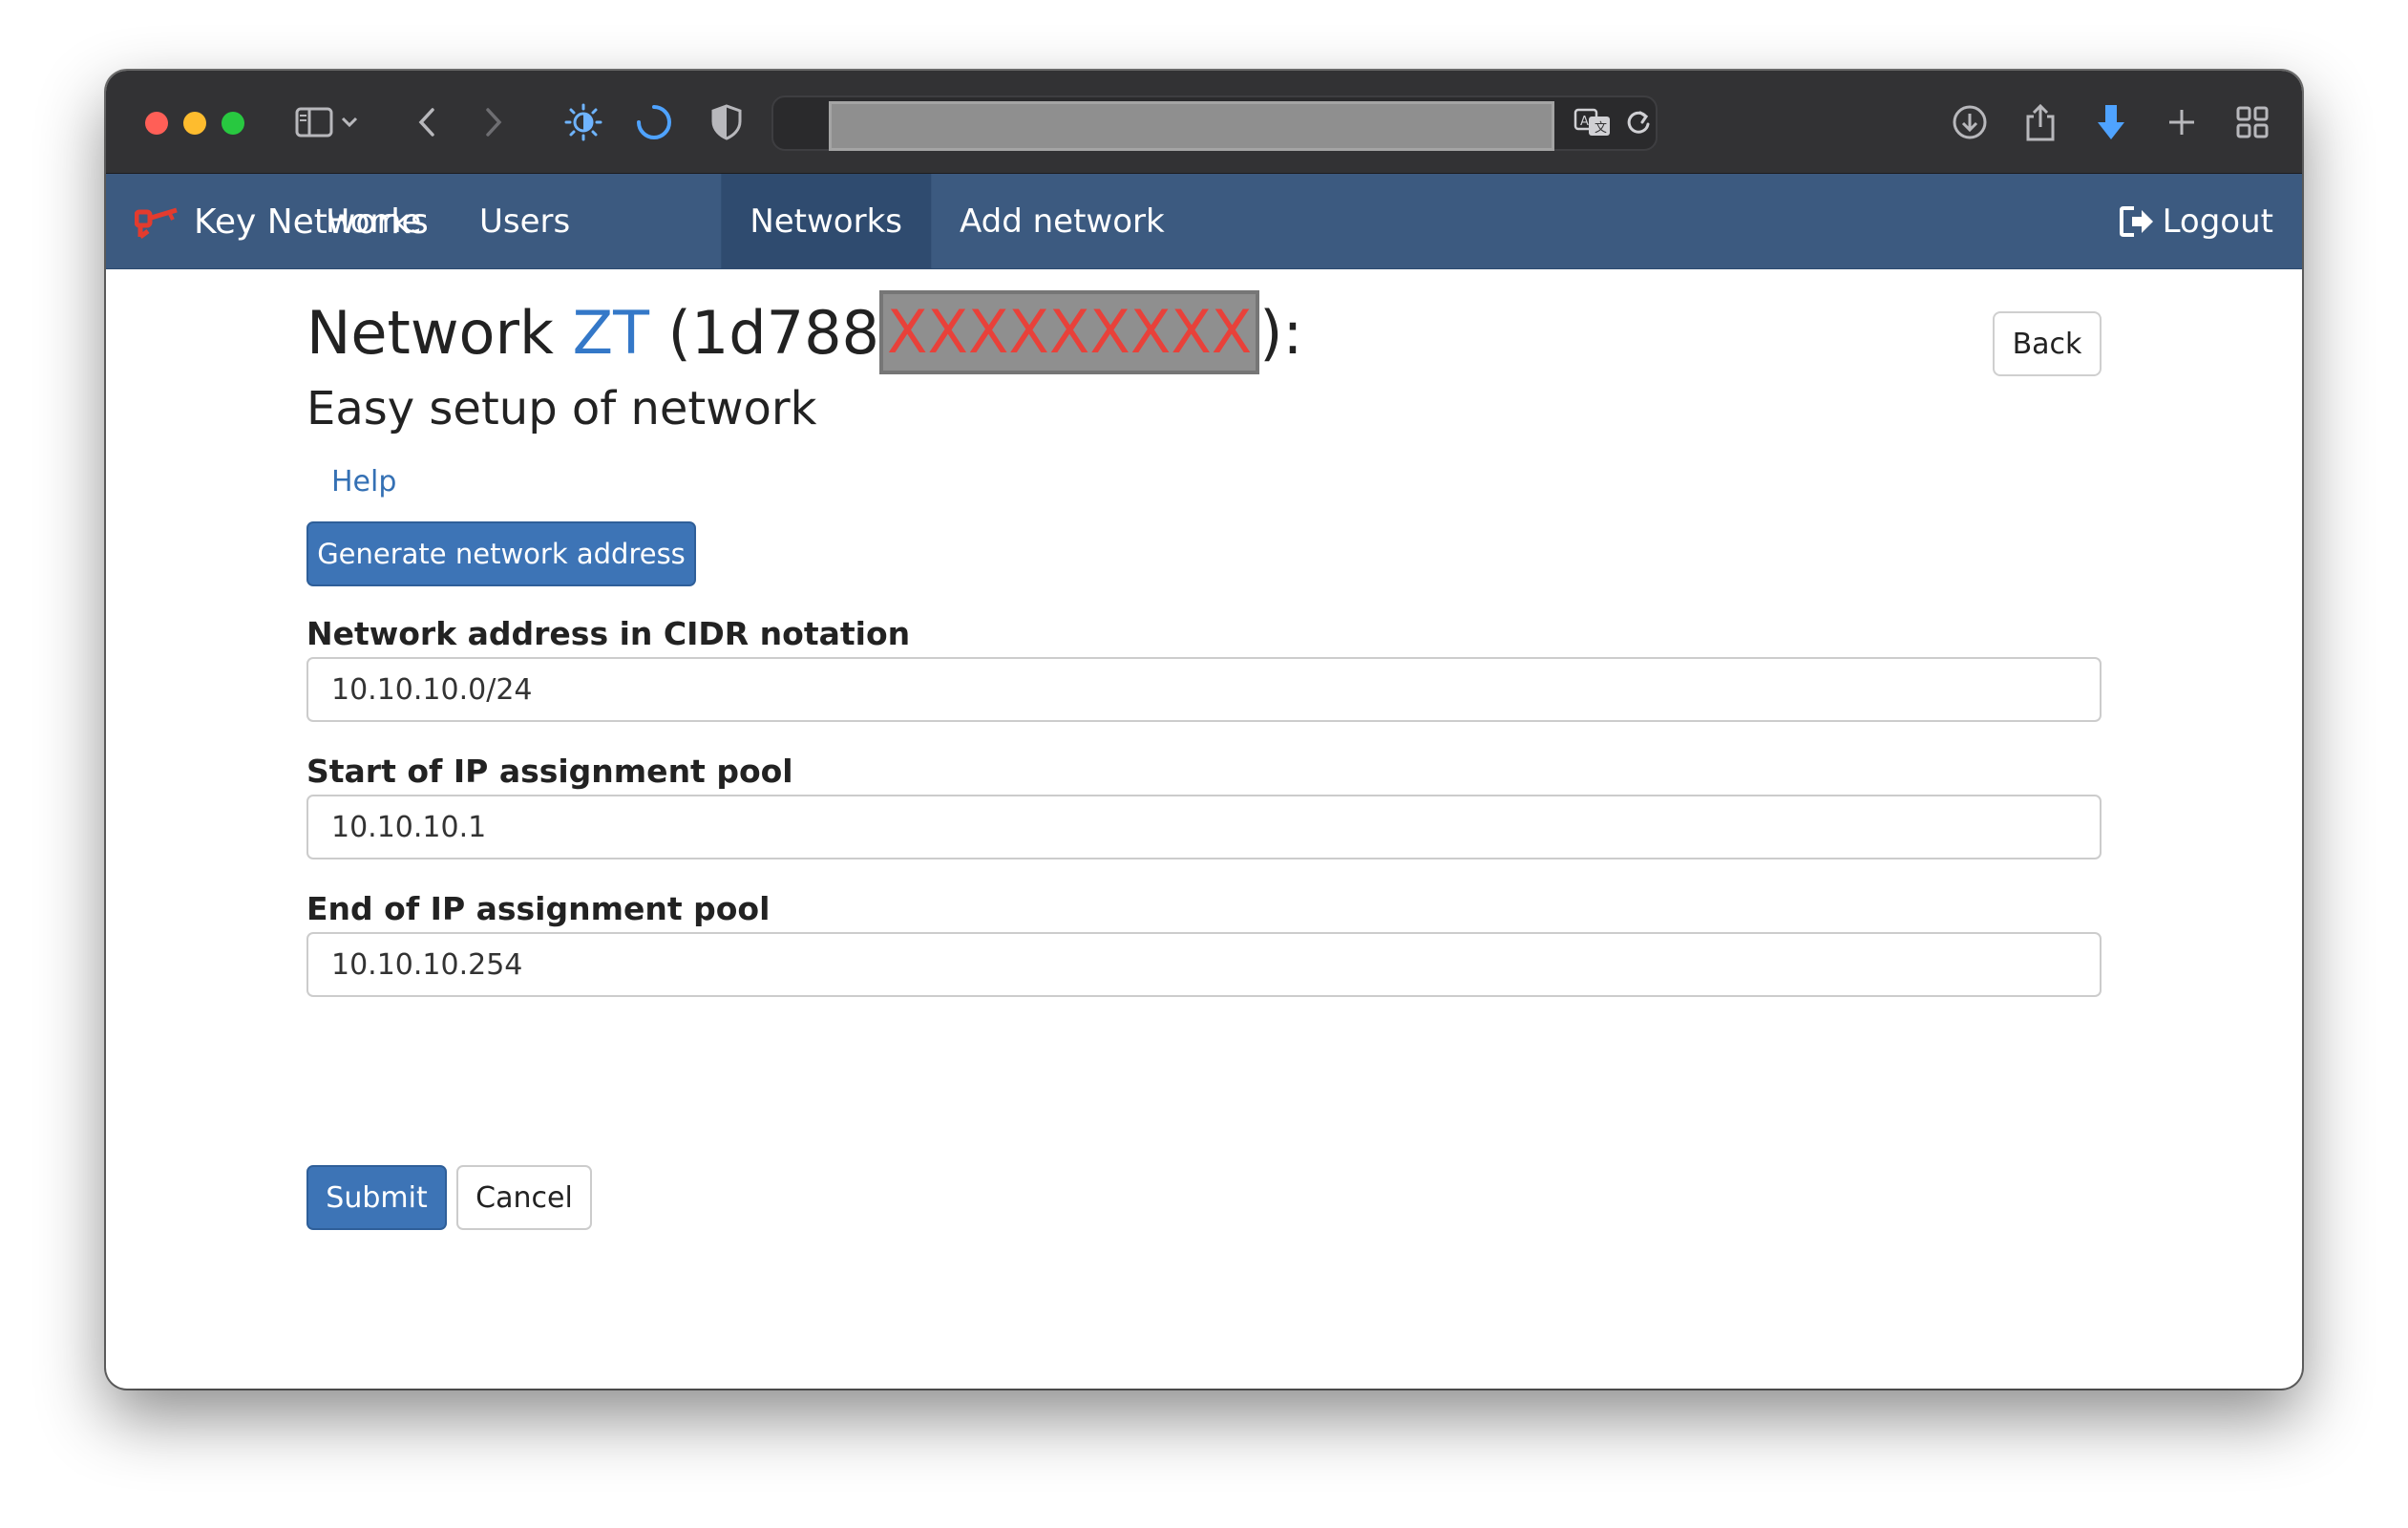 The image size is (2408, 1528). I want to click on nav-add-network-label: Add network, so click(1062, 221).